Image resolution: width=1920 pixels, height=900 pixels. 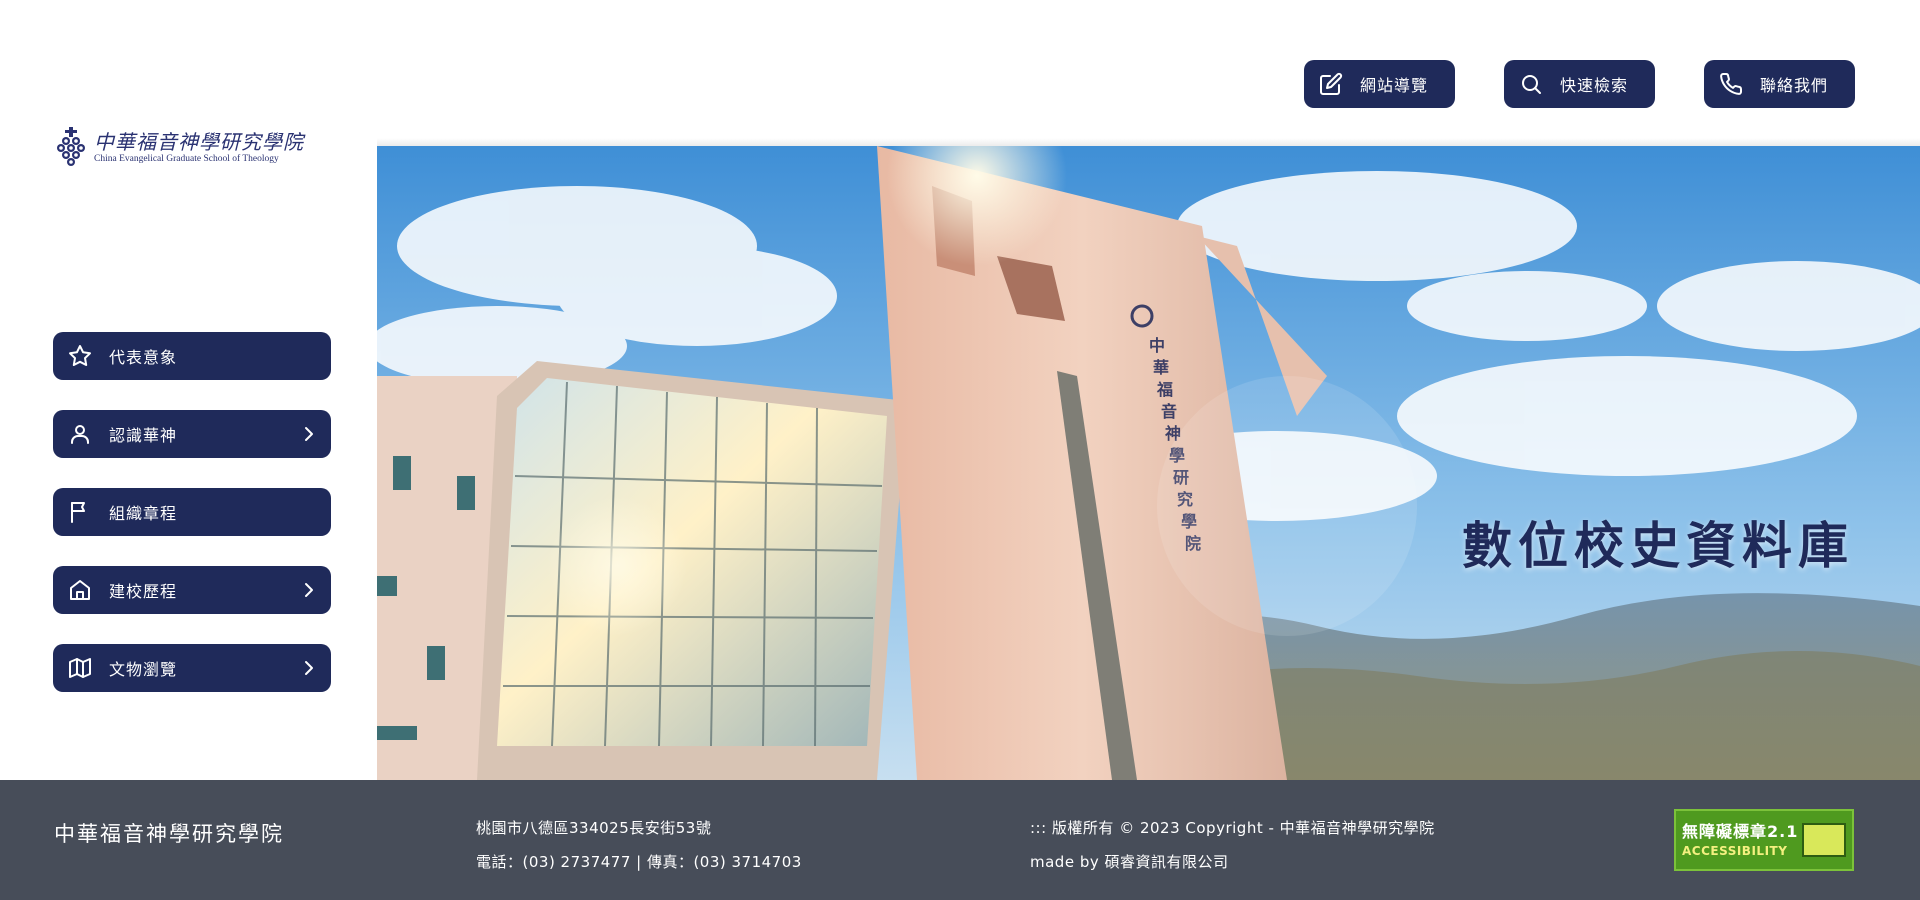 I want to click on sidebar-item-organization: 組織章程, so click(x=192, y=512).